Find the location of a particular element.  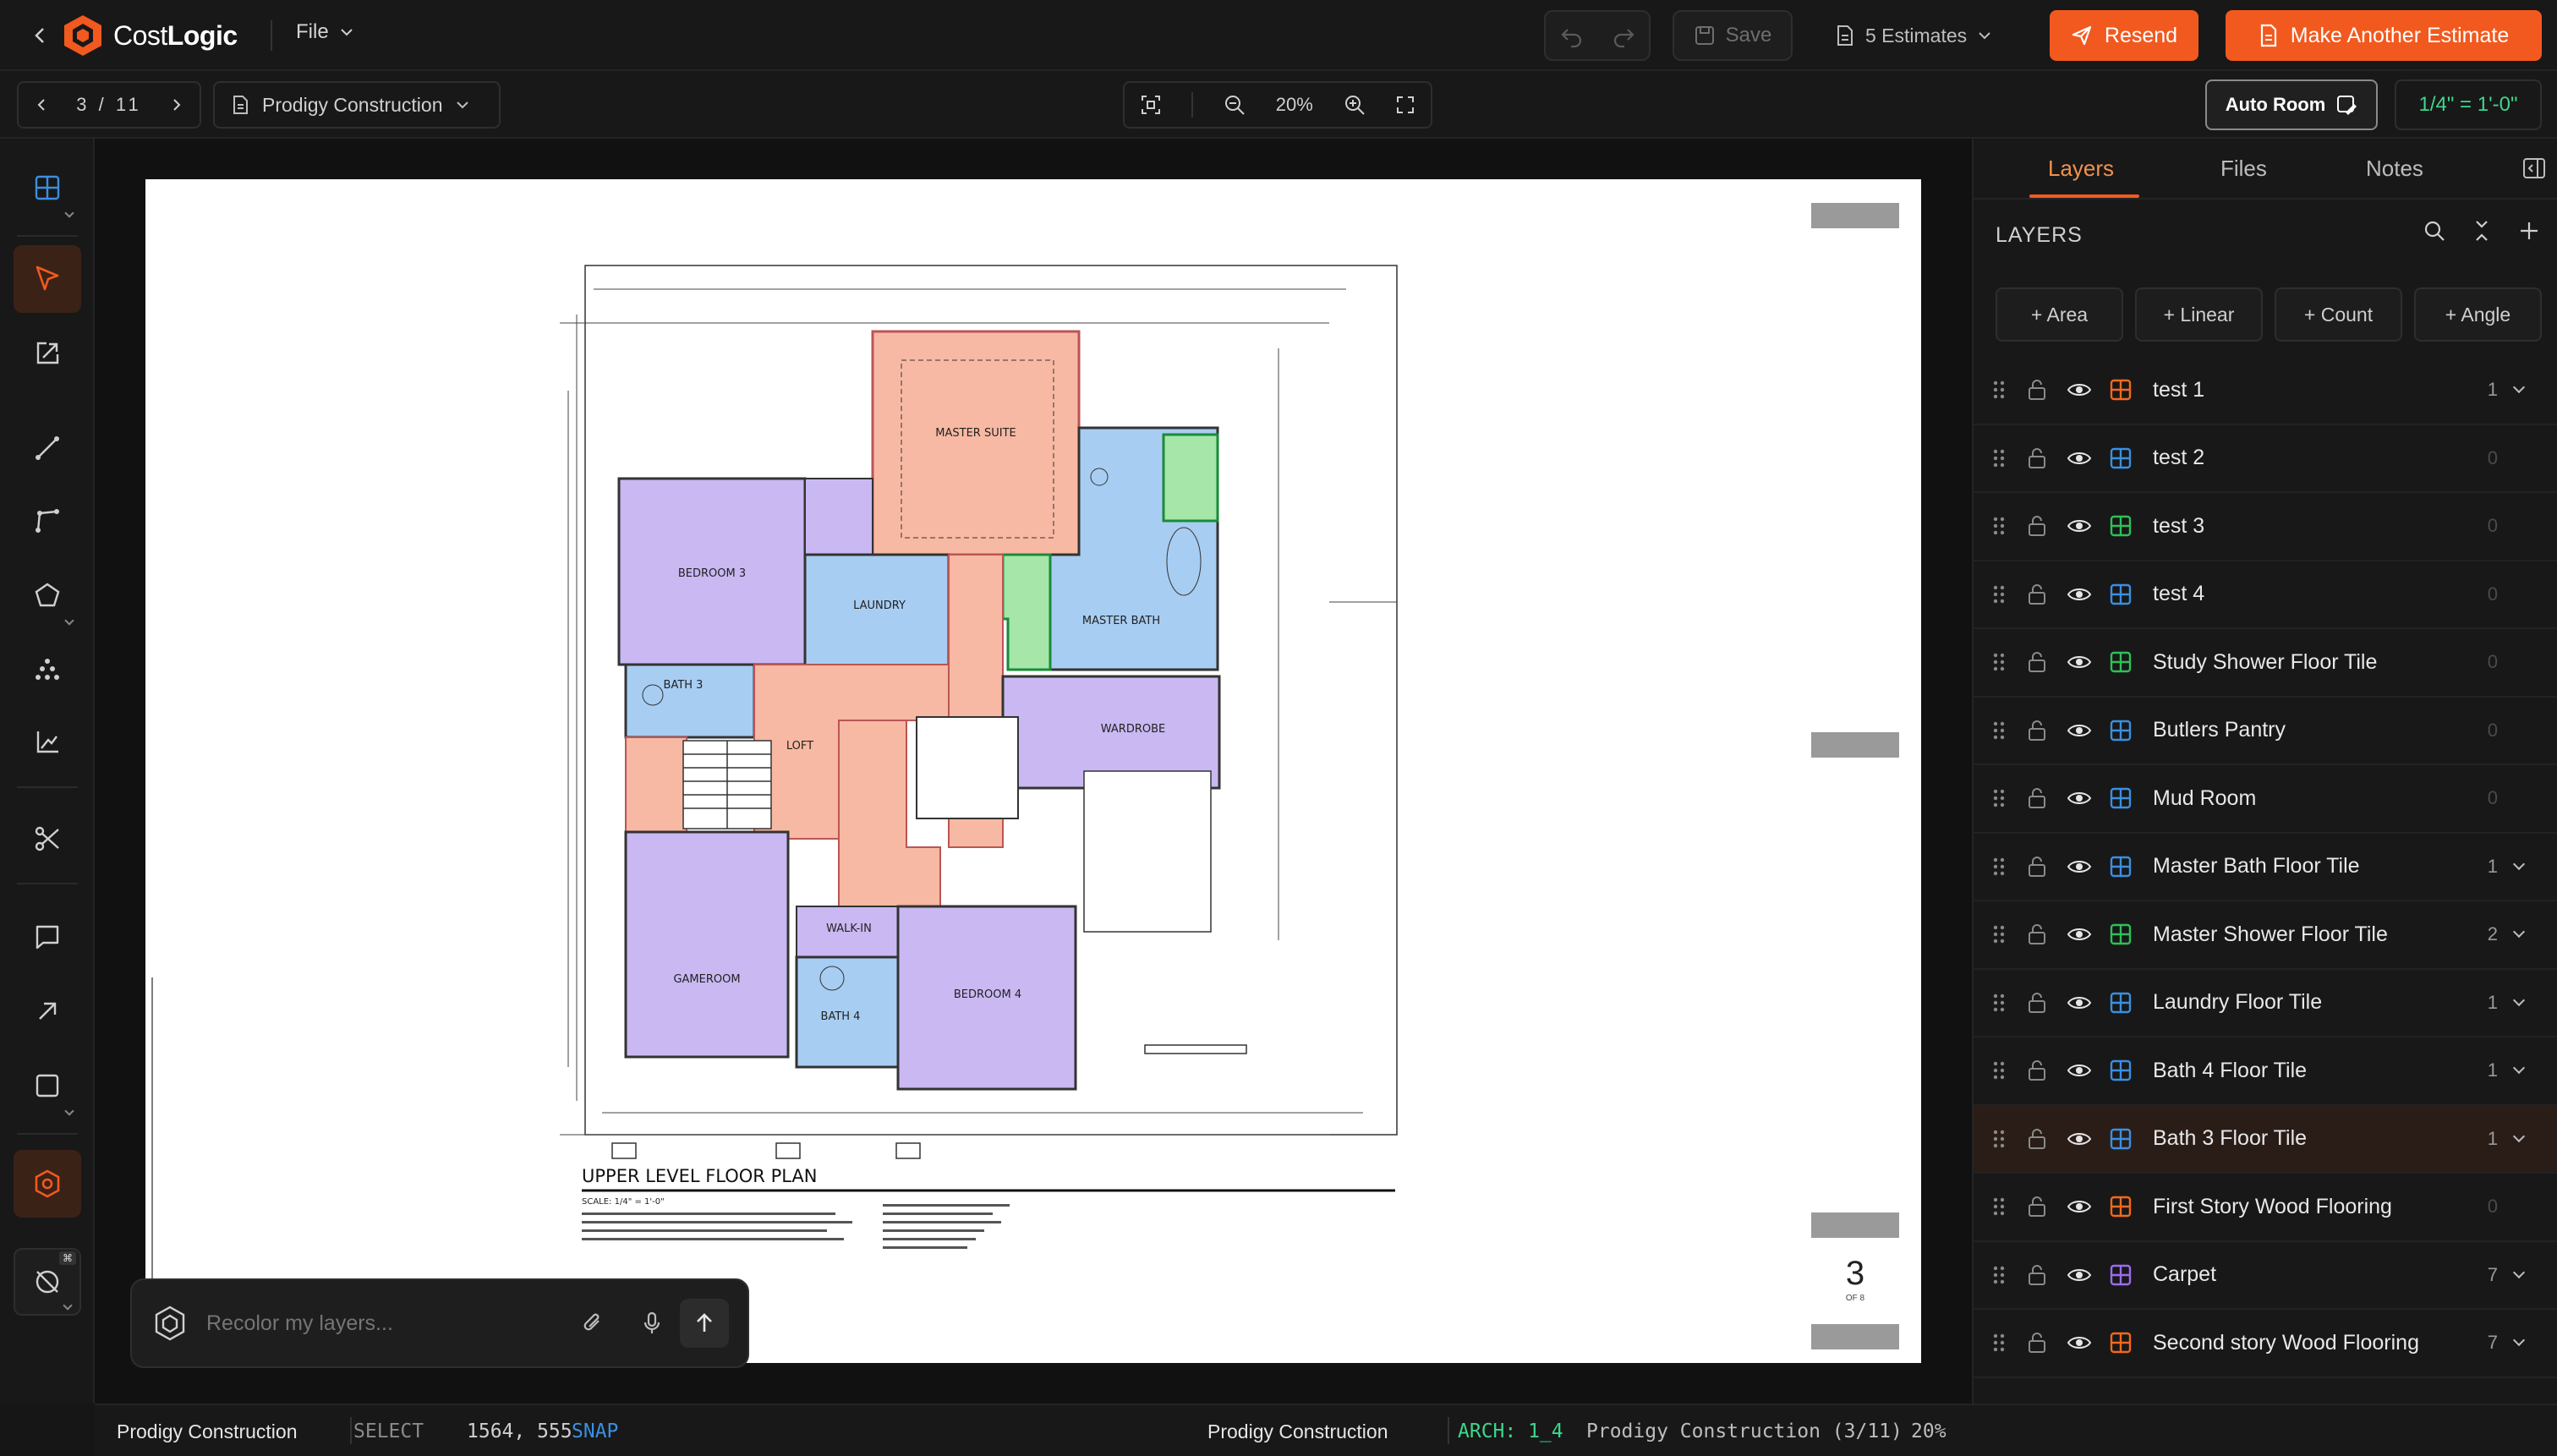

add-linear-button: + Linear is located at coordinates (2199, 314).